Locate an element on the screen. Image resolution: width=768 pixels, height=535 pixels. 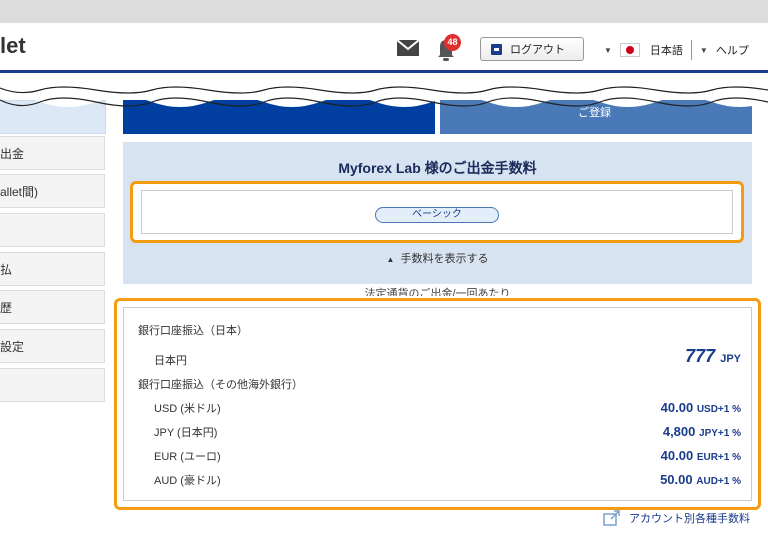
row-value: 50.00 AUD+1 % is located at coordinates (700, 479).